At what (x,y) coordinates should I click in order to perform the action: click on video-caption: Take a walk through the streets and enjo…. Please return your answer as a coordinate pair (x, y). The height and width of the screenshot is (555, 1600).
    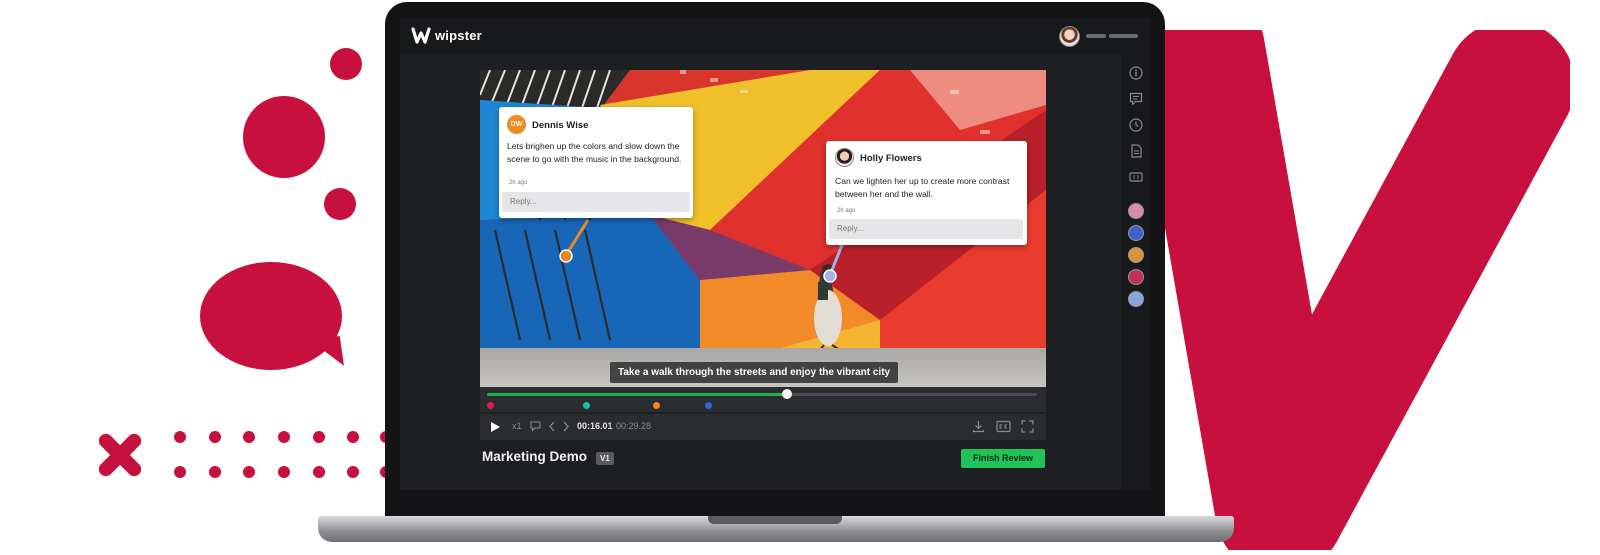
    Looking at the image, I should click on (754, 372).